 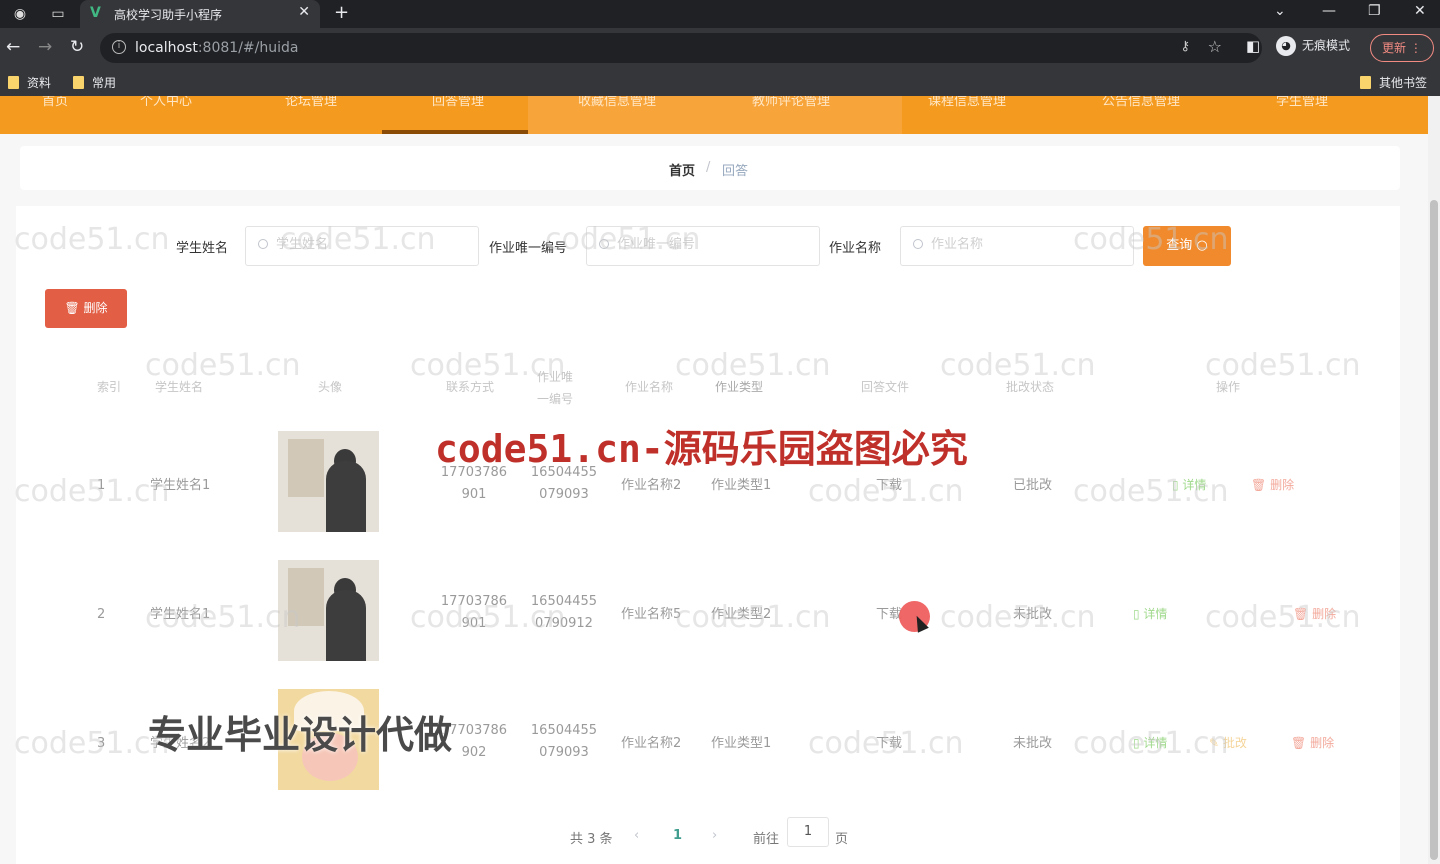 I want to click on col-header-file: 回答文件, so click(x=885, y=387).